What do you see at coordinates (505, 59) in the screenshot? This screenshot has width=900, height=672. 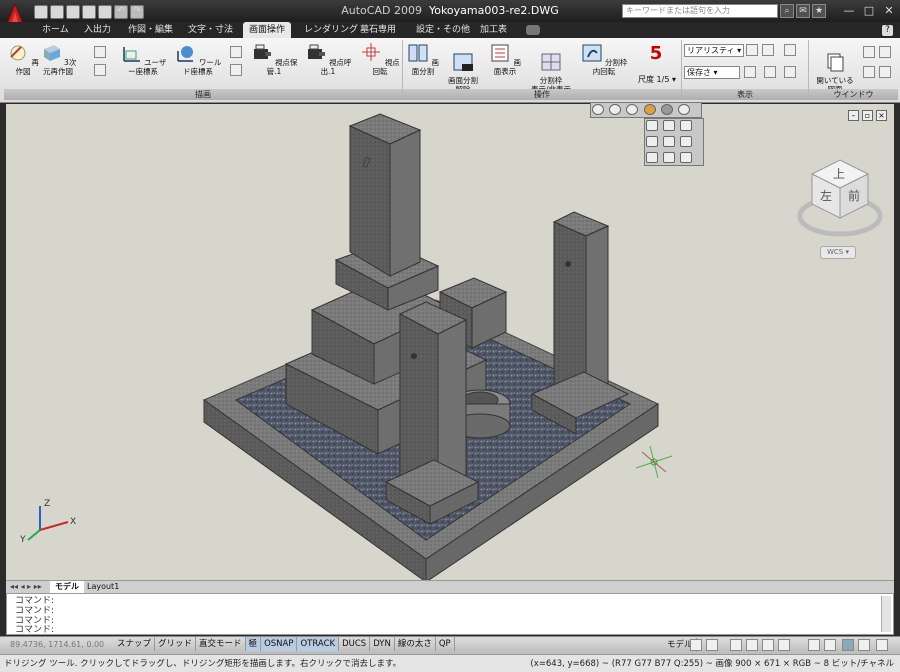 I see `screen-display-button: 画面表示` at bounding box center [505, 59].